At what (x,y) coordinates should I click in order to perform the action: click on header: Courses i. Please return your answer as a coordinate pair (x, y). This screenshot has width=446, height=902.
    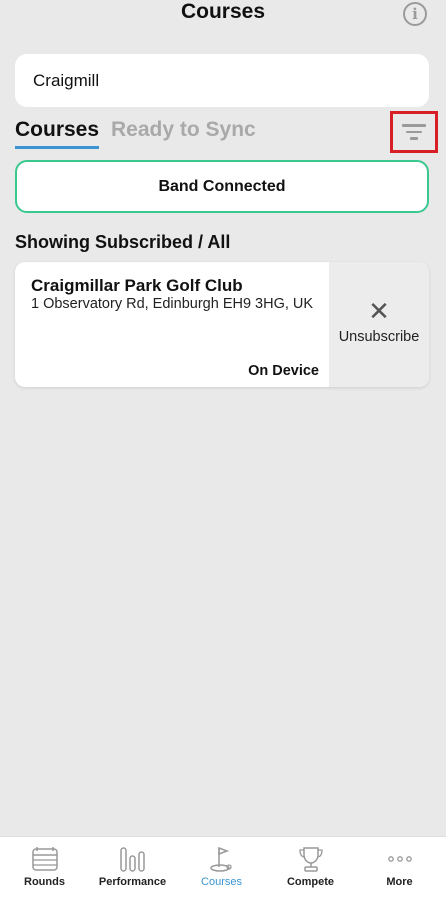
    Looking at the image, I should click on (223, 15).